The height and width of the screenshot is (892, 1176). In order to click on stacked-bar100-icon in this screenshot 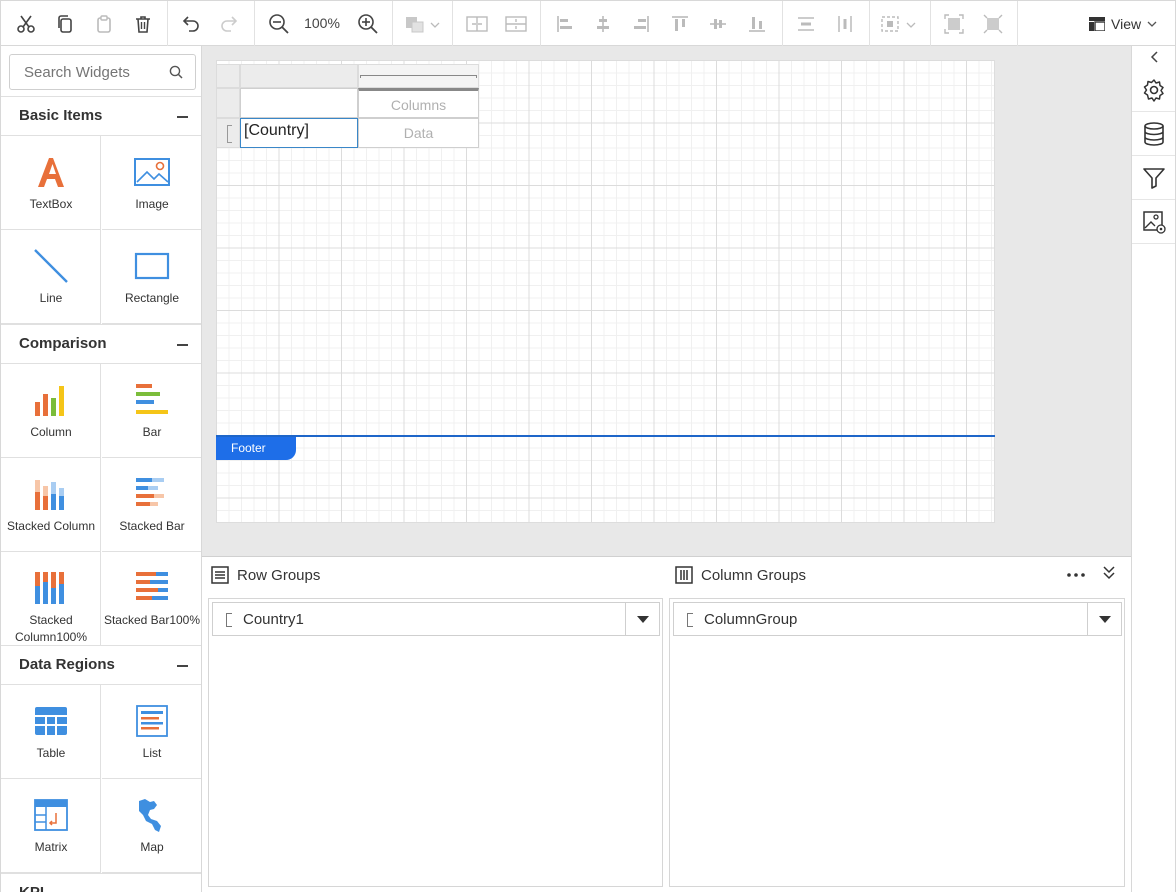, I will do `click(152, 588)`.